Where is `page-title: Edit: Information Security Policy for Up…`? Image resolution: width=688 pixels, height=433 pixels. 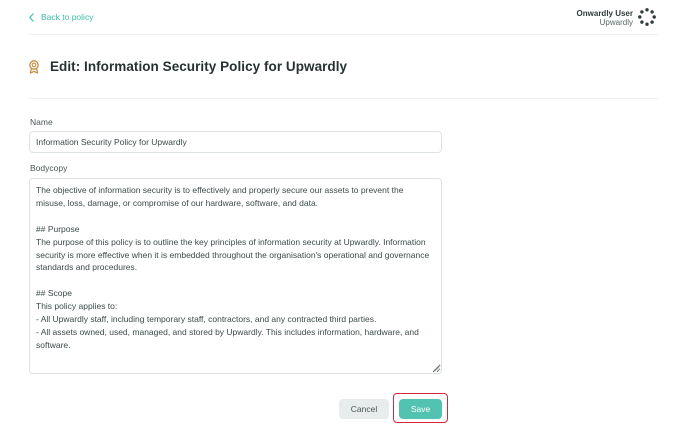 page-title: Edit: Information Security Policy for Up… is located at coordinates (199, 66).